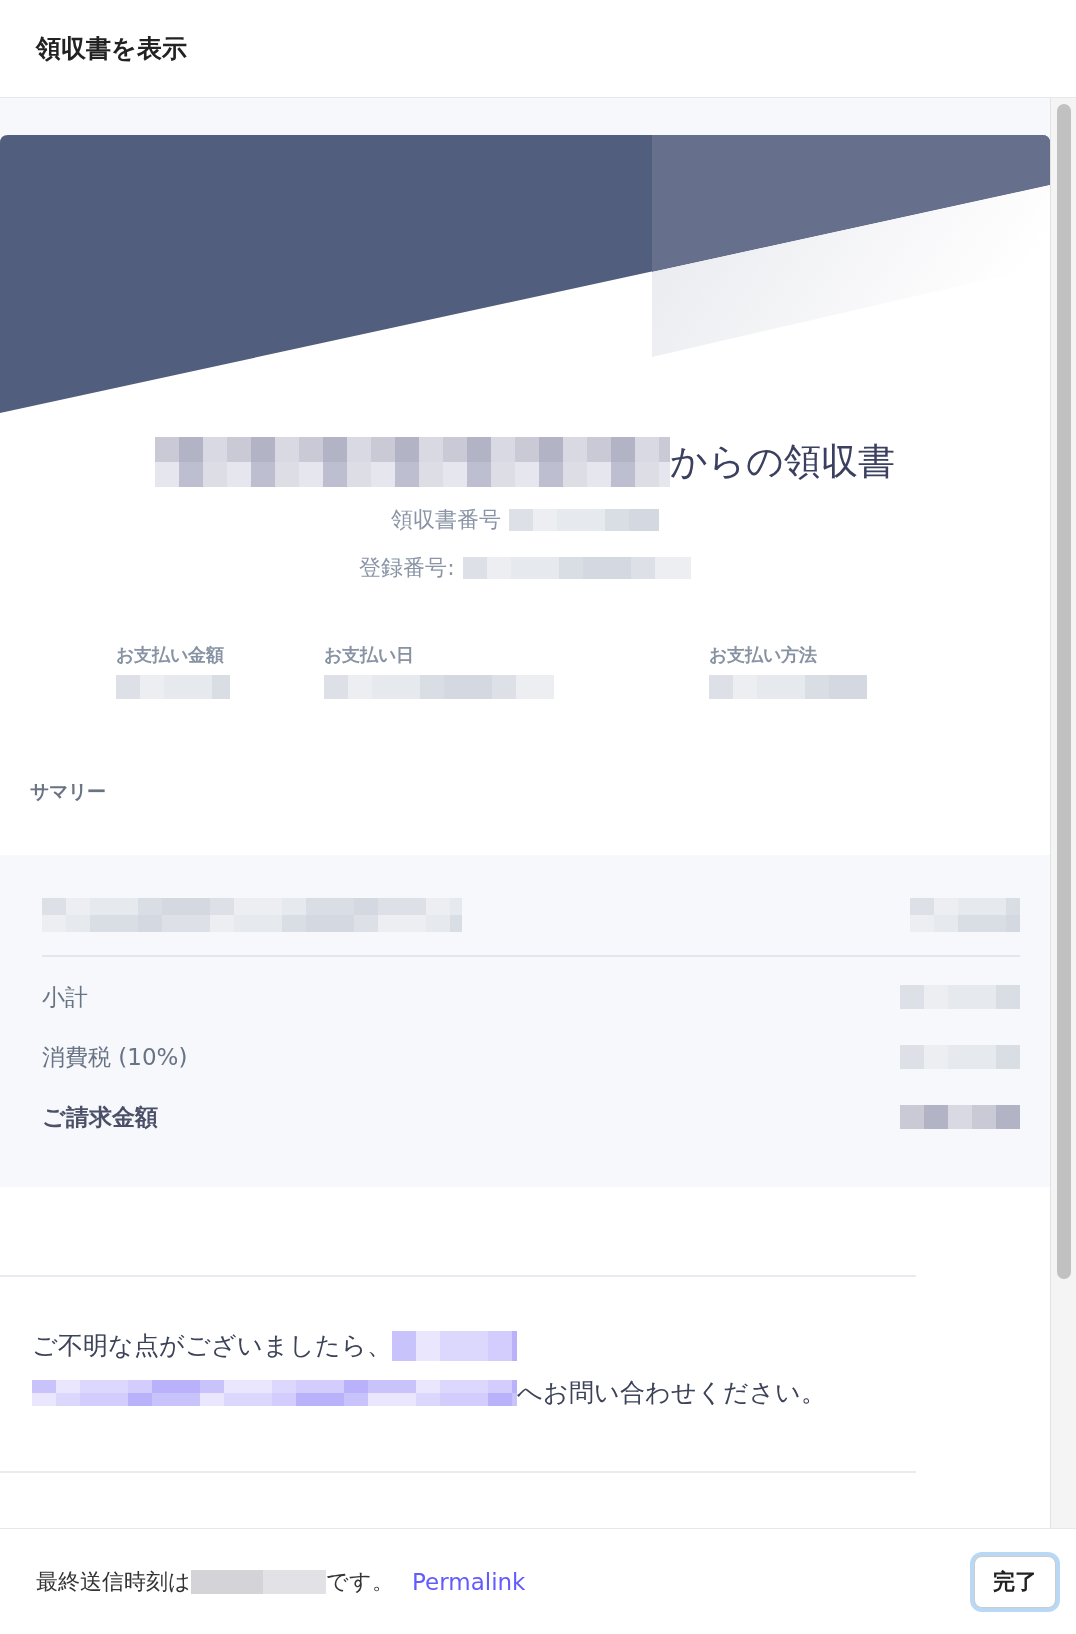 Image resolution: width=1076 pixels, height=1634 pixels. What do you see at coordinates (100, 1117) in the screenshot?
I see `total-label: ご請求金額` at bounding box center [100, 1117].